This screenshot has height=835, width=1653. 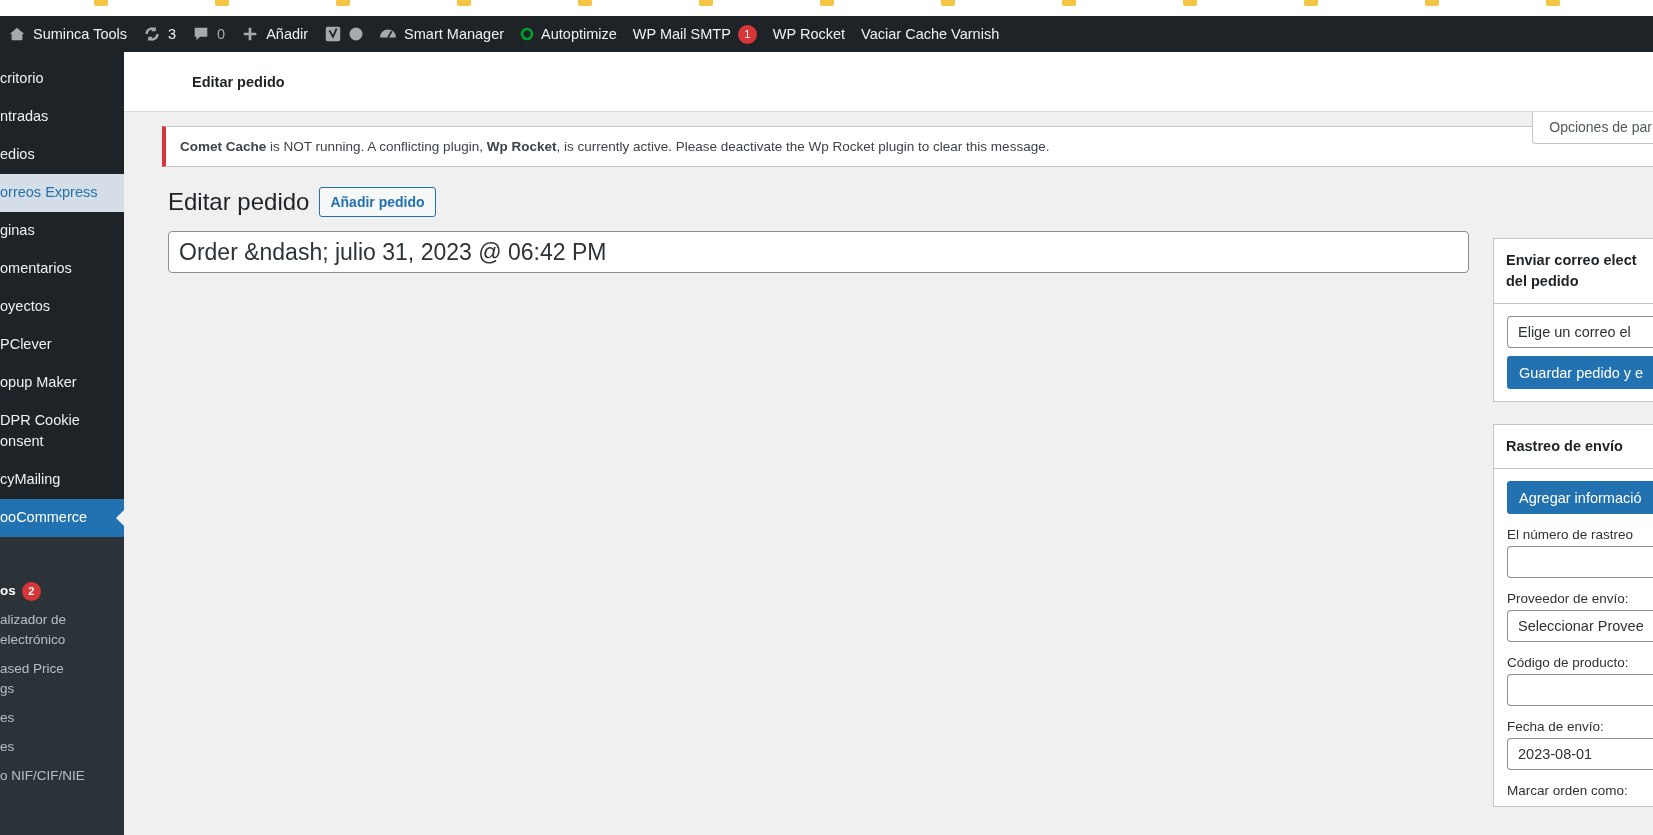 What do you see at coordinates (568, 34) in the screenshot?
I see `toolbar-link: Autoptimize` at bounding box center [568, 34].